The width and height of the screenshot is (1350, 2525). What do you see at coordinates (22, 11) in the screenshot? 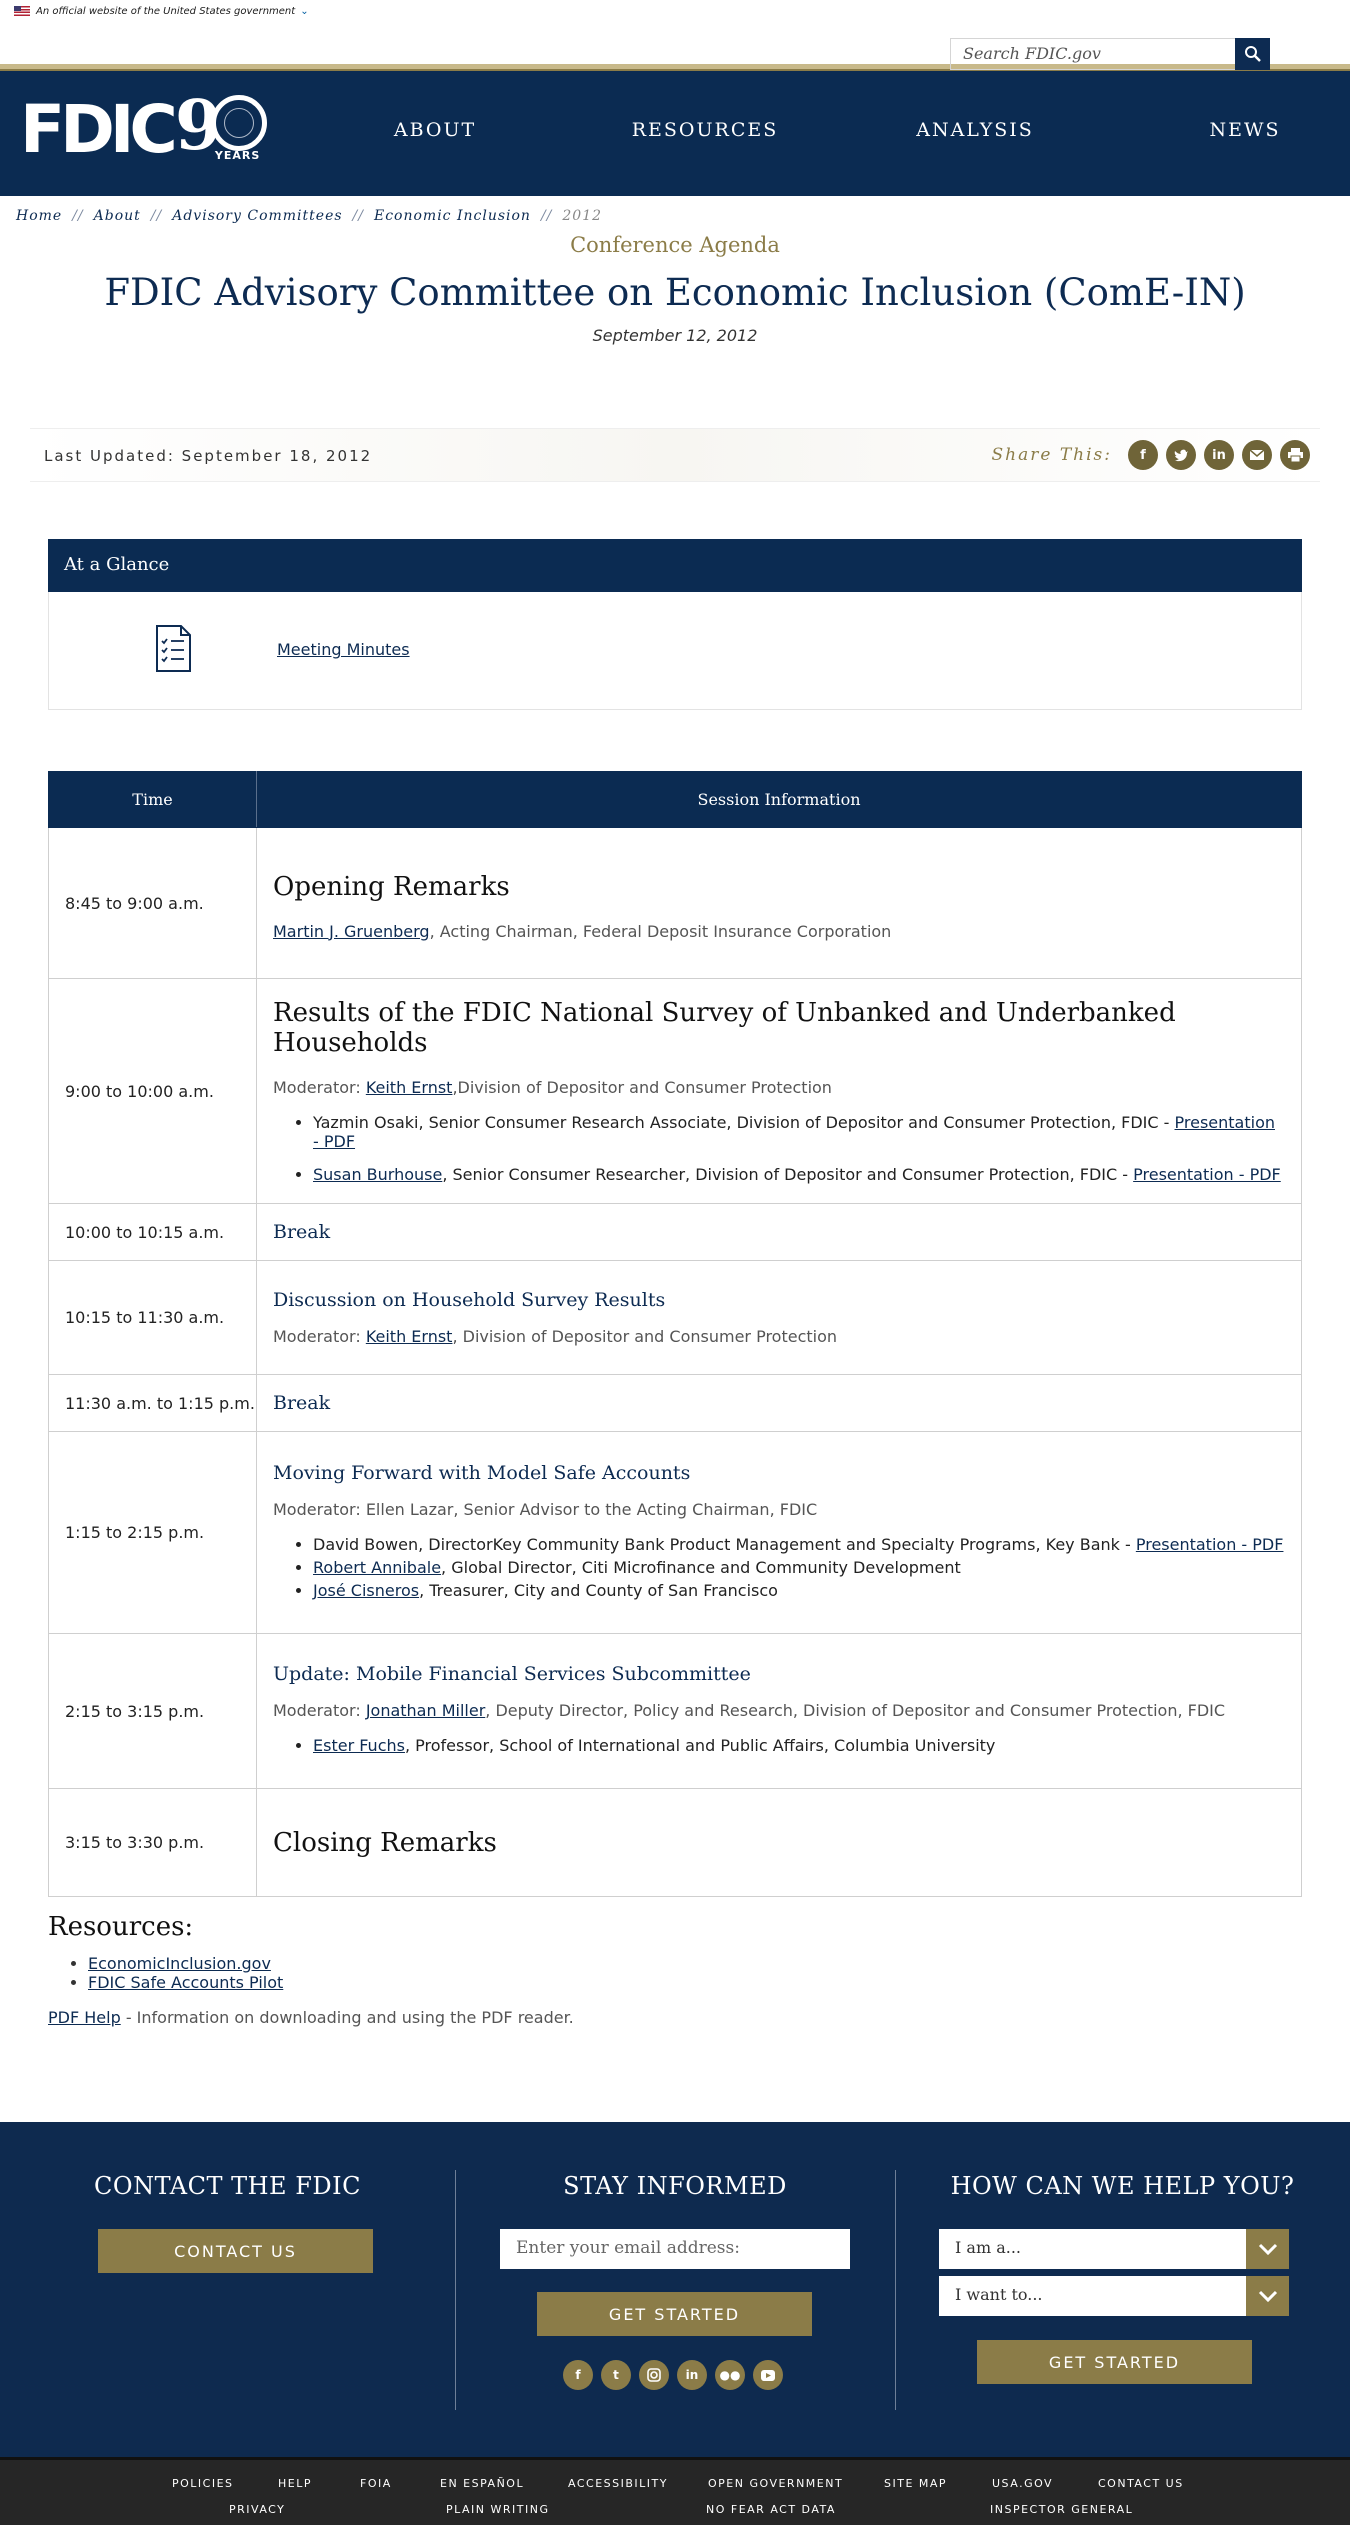
I see `us-flag-icon` at bounding box center [22, 11].